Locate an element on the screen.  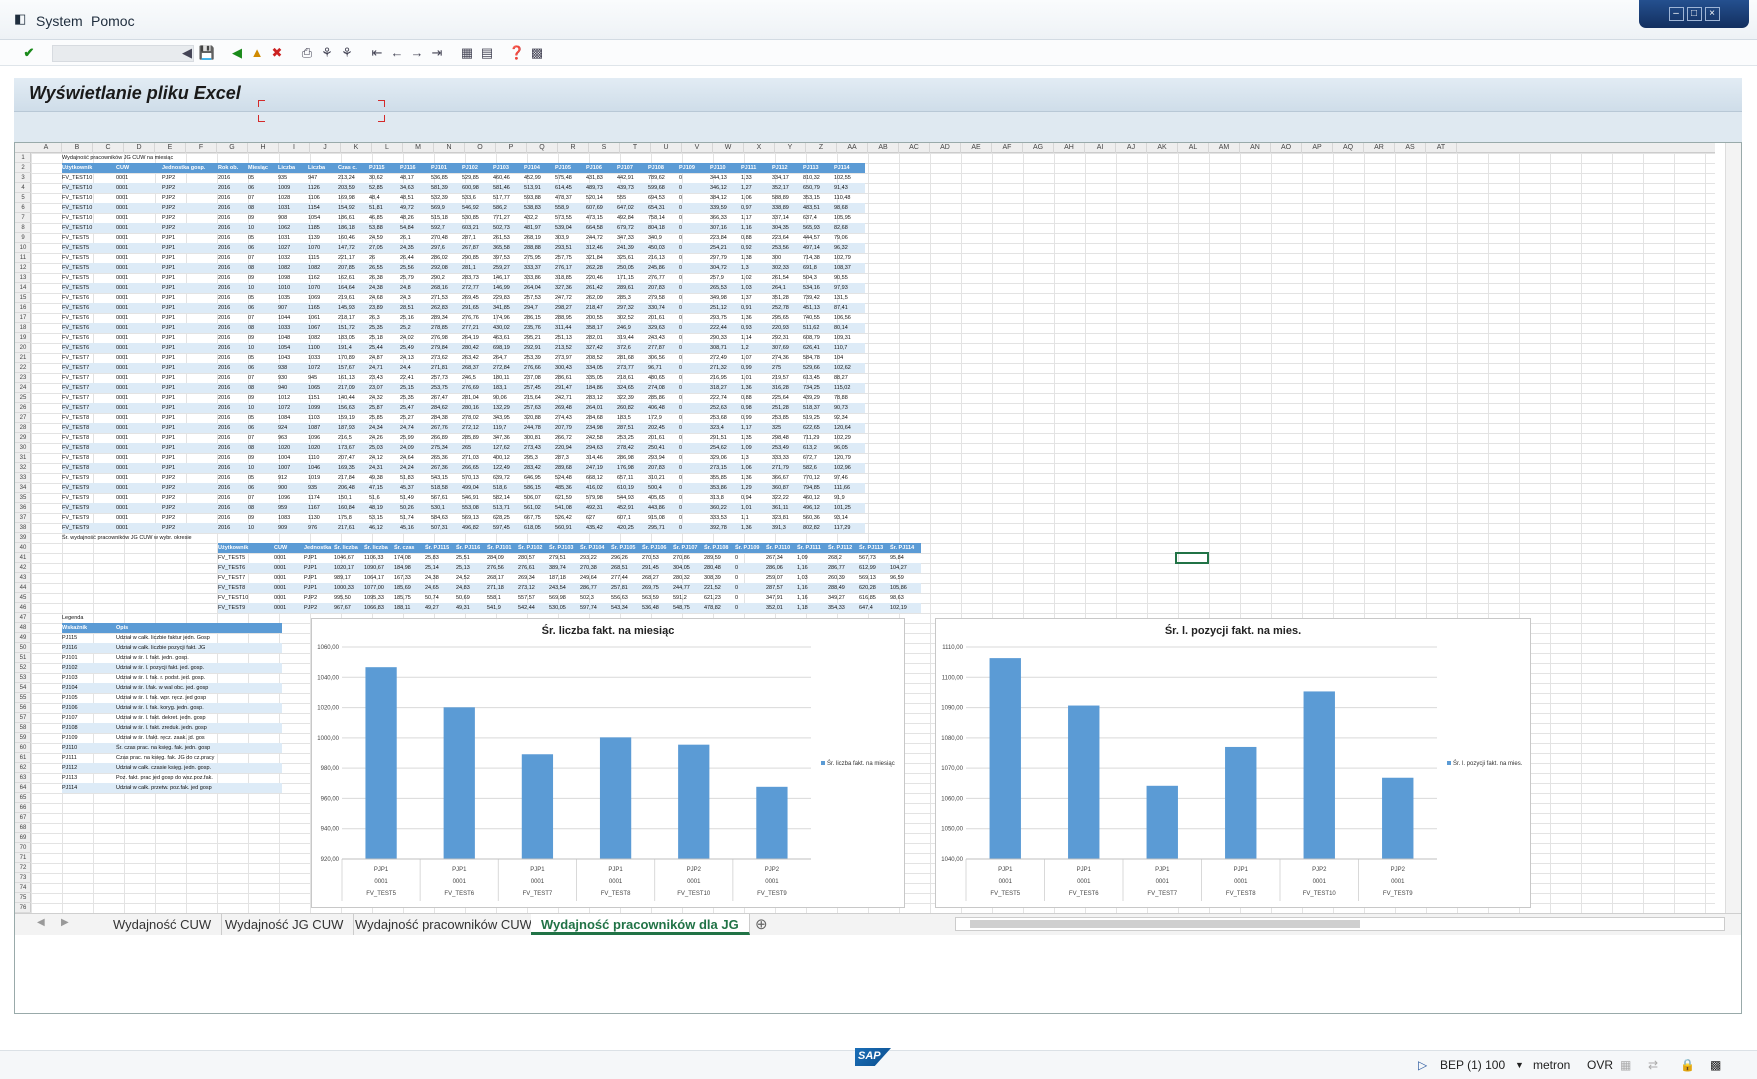
table-cell: 80,14 is located at coordinates (849, 328).